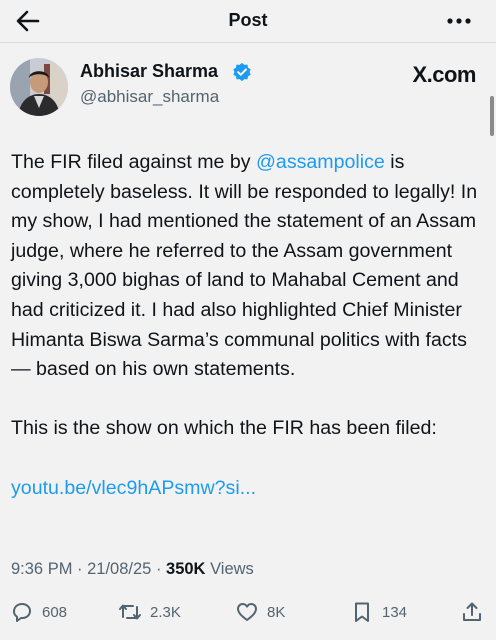 This screenshot has width=496, height=640. I want to click on scrollbar, so click(492, 116).